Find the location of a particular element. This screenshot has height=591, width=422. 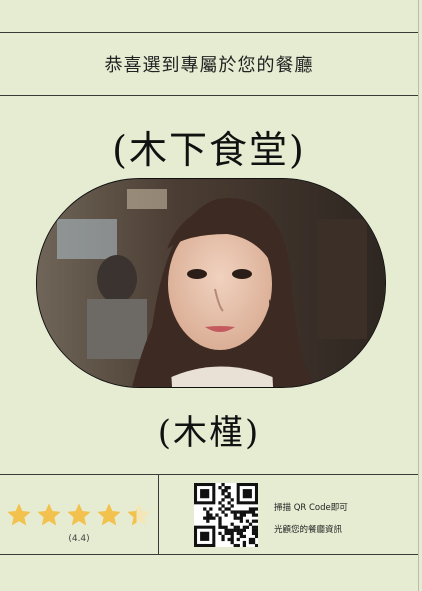

vertical-divider is located at coordinates (158, 514).